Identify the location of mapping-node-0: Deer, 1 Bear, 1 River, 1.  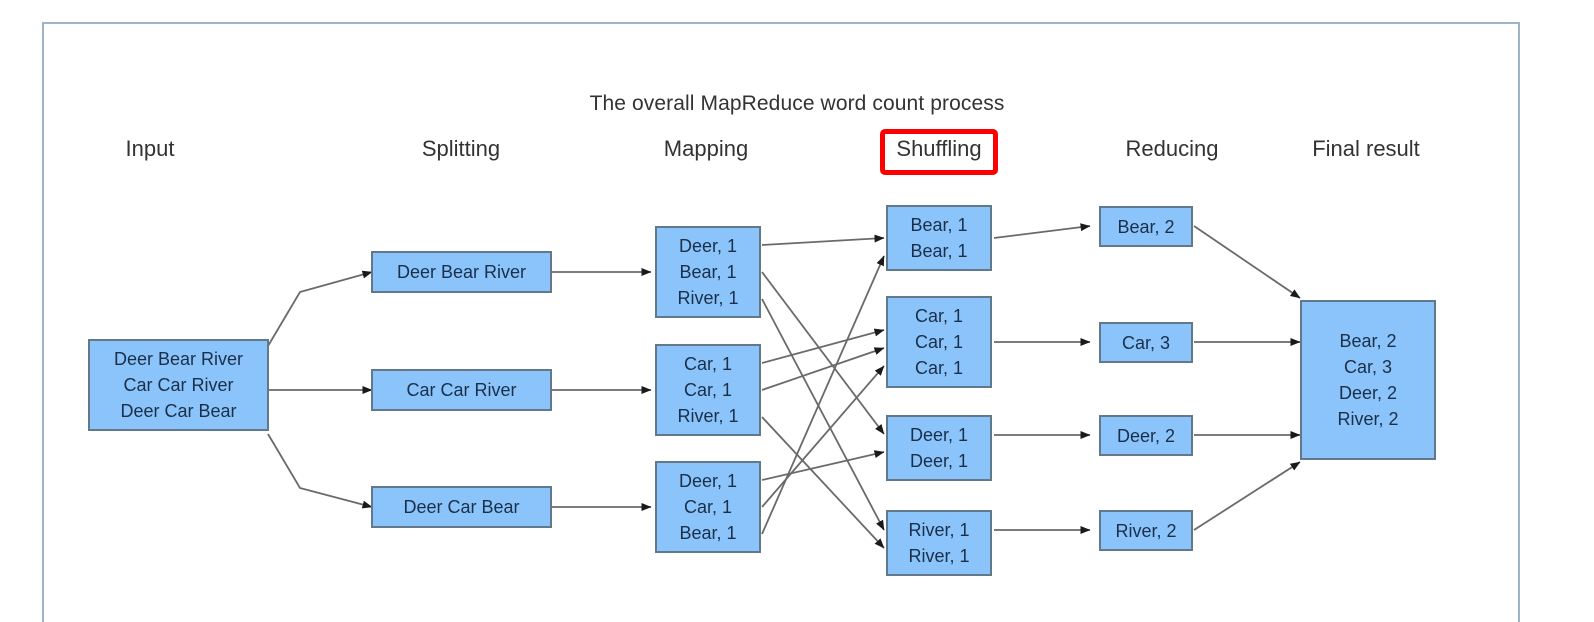
(708, 272).